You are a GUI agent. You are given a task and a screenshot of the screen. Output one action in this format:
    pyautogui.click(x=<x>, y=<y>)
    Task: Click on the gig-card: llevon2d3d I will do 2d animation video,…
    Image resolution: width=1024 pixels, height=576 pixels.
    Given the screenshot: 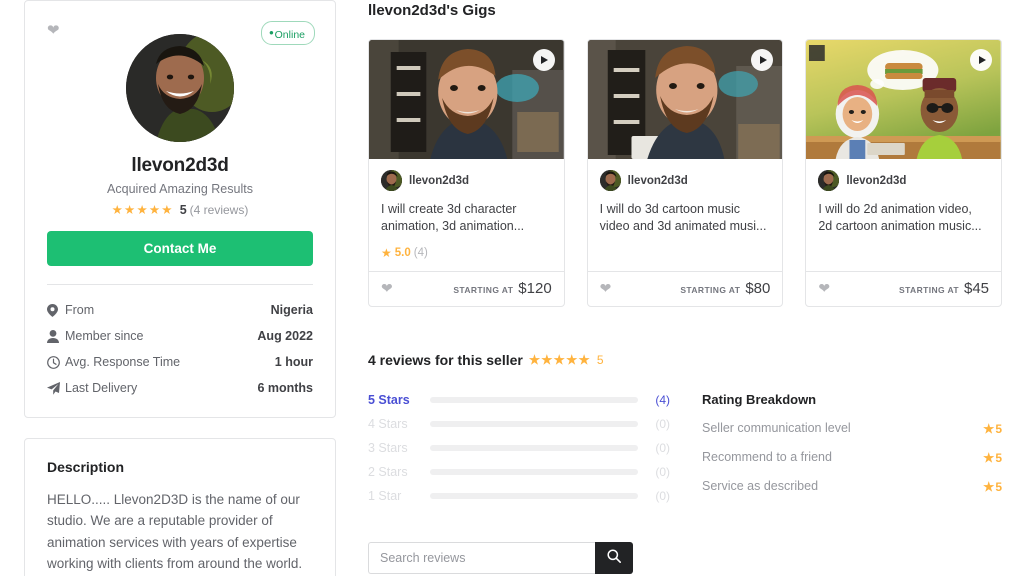 What is the action you would take?
    pyautogui.click(x=904, y=173)
    